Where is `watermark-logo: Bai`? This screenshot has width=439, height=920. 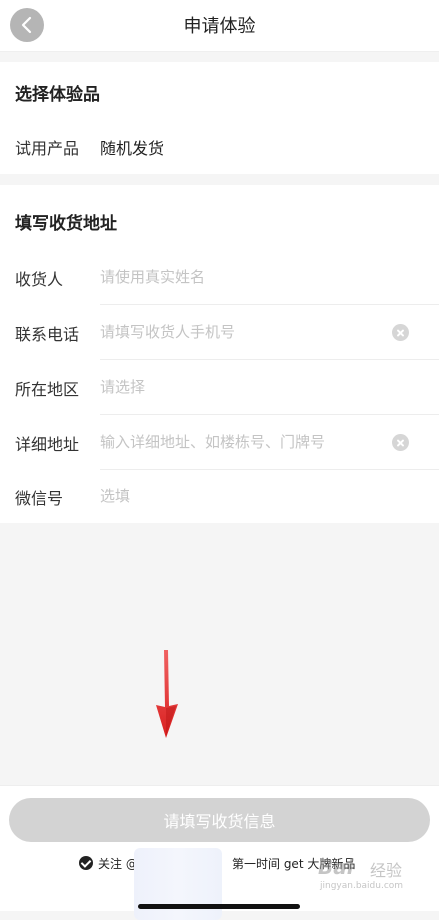
watermark-logo: Bai is located at coordinates (336, 867).